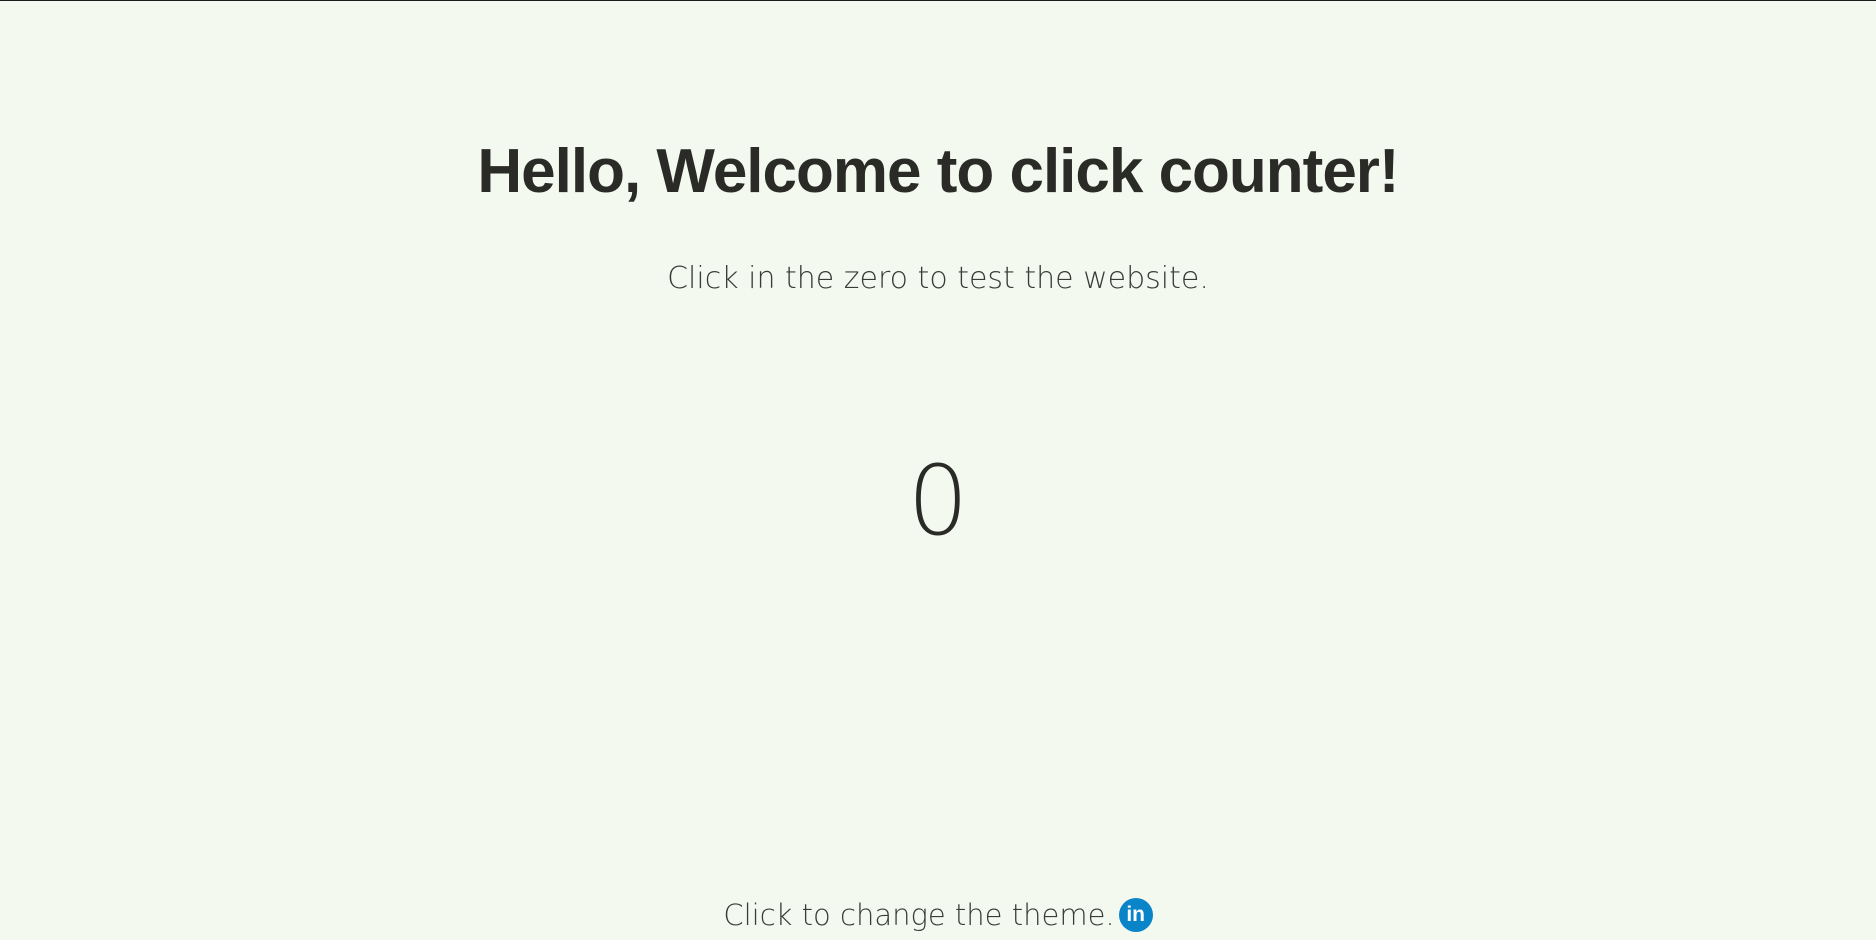 This screenshot has width=1876, height=940. What do you see at coordinates (918, 915) in the screenshot?
I see `change-theme-link: Click to change the theme.` at bounding box center [918, 915].